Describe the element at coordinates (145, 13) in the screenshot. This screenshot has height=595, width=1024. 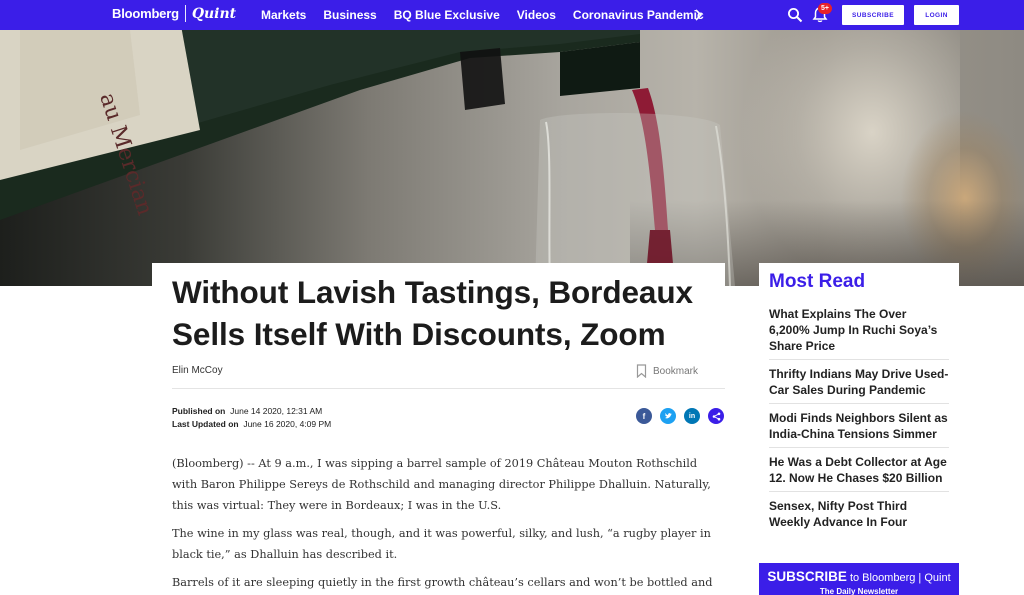
I see `logo-bloomberg: Bloomberg` at that location.